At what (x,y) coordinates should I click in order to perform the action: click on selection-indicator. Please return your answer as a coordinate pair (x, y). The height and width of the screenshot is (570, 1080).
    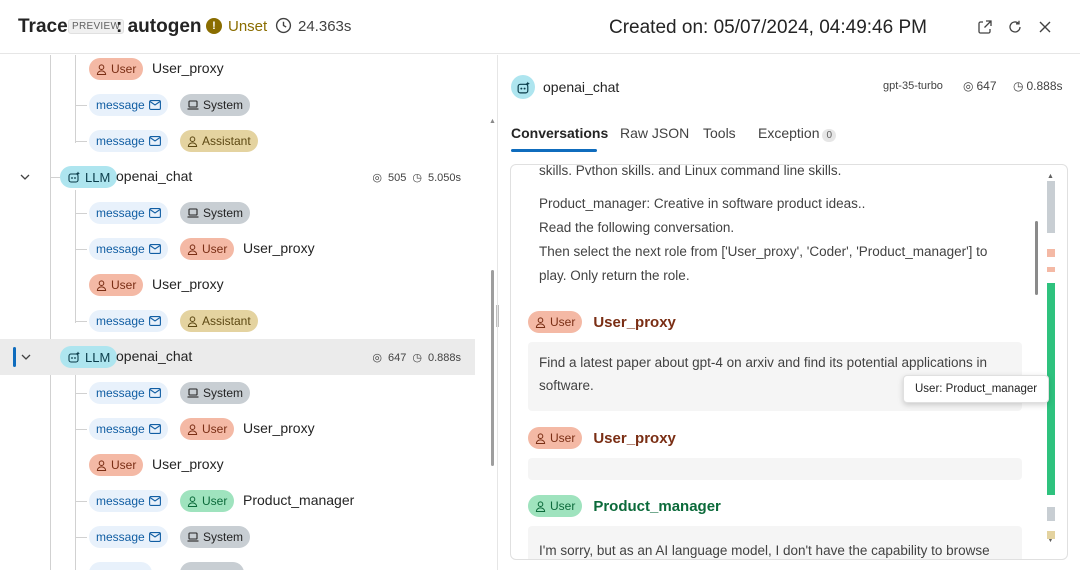
    Looking at the image, I should click on (14, 357).